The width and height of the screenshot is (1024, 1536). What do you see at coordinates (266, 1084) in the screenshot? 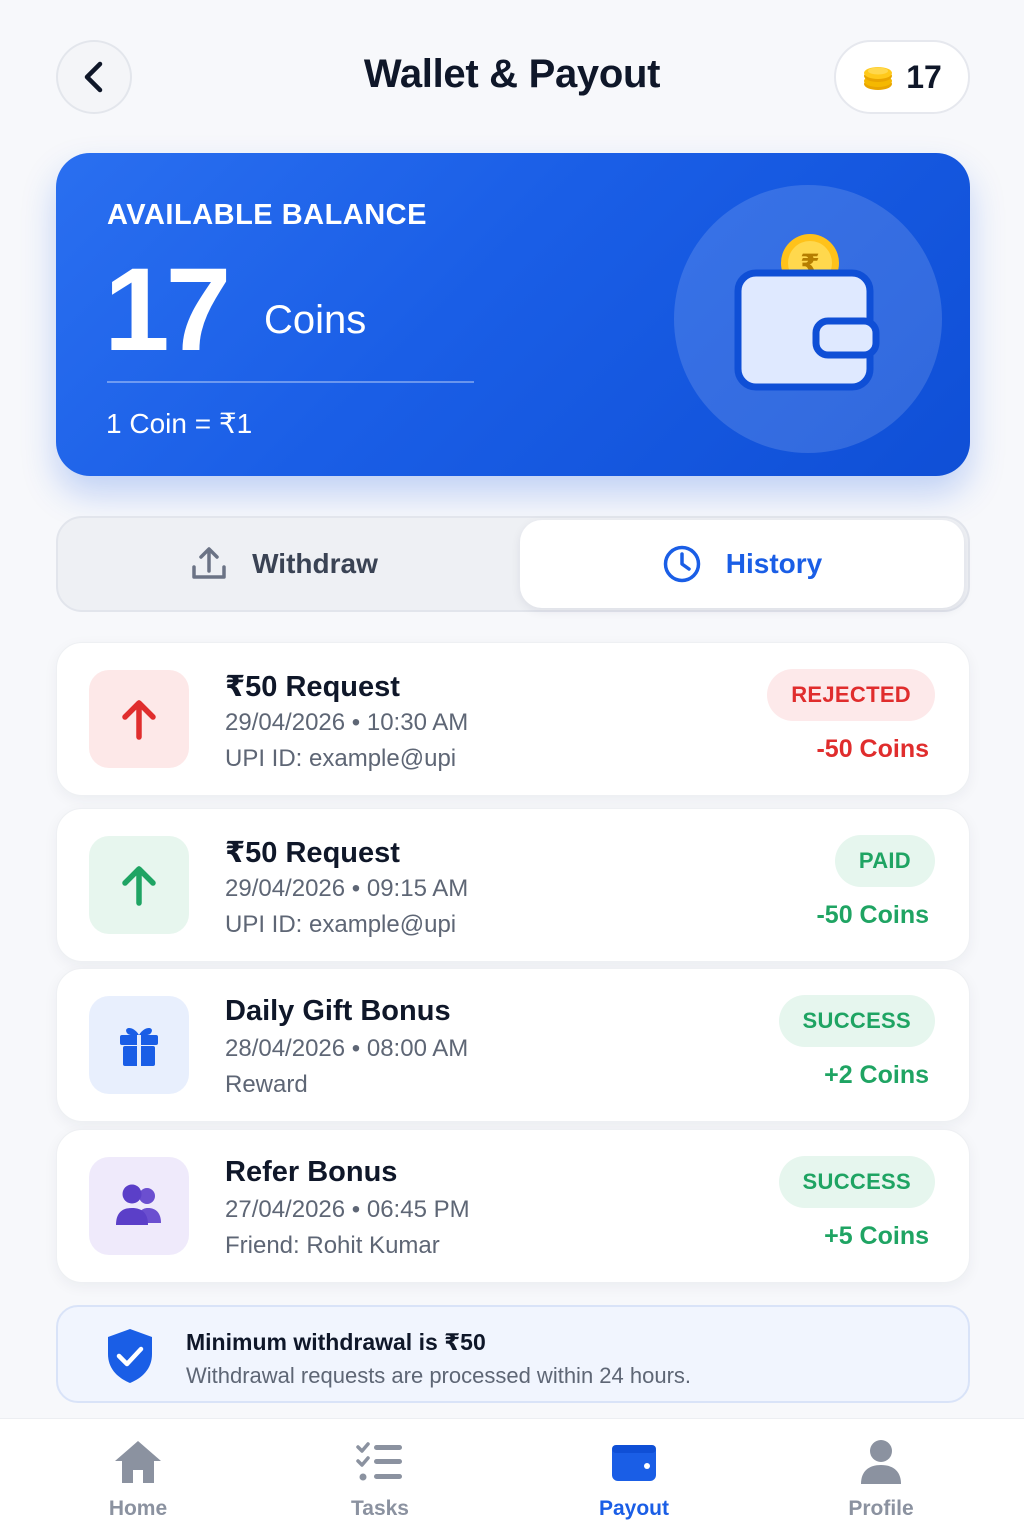
I see `transaction-detail: Reward` at bounding box center [266, 1084].